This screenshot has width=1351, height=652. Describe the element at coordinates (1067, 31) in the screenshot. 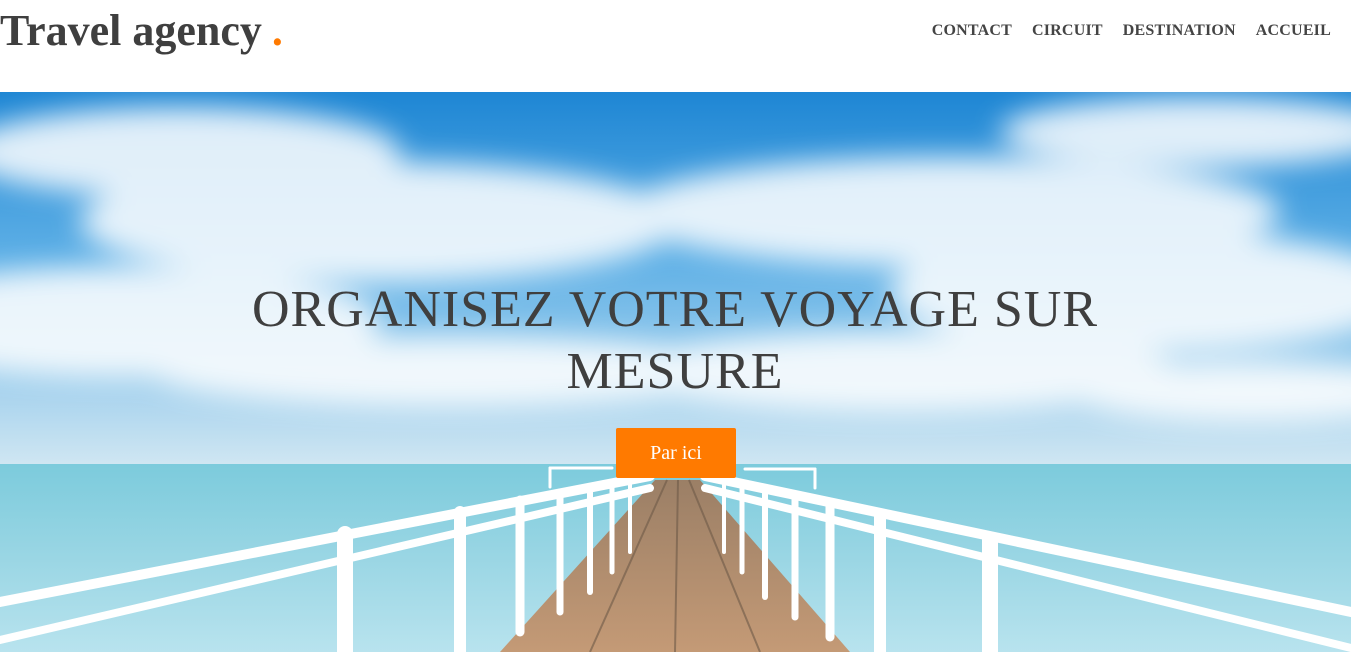

I see `nav-item-circuit: CIRCUIT` at that location.